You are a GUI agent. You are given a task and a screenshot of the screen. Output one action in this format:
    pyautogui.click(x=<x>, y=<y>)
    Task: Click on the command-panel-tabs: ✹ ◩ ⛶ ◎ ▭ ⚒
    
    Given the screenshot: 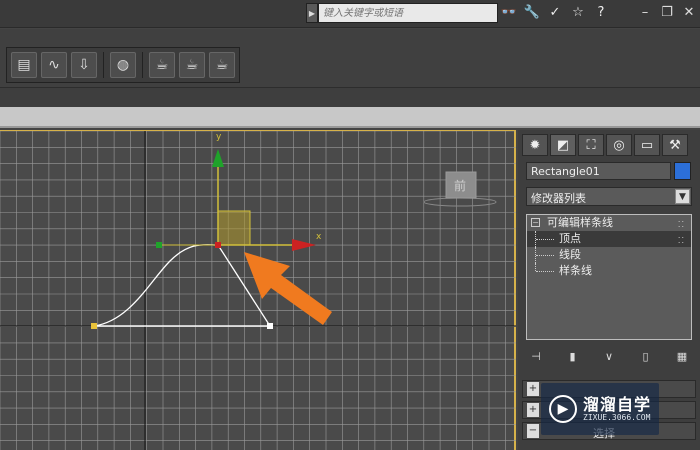 What is the action you would take?
    pyautogui.click(x=605, y=145)
    